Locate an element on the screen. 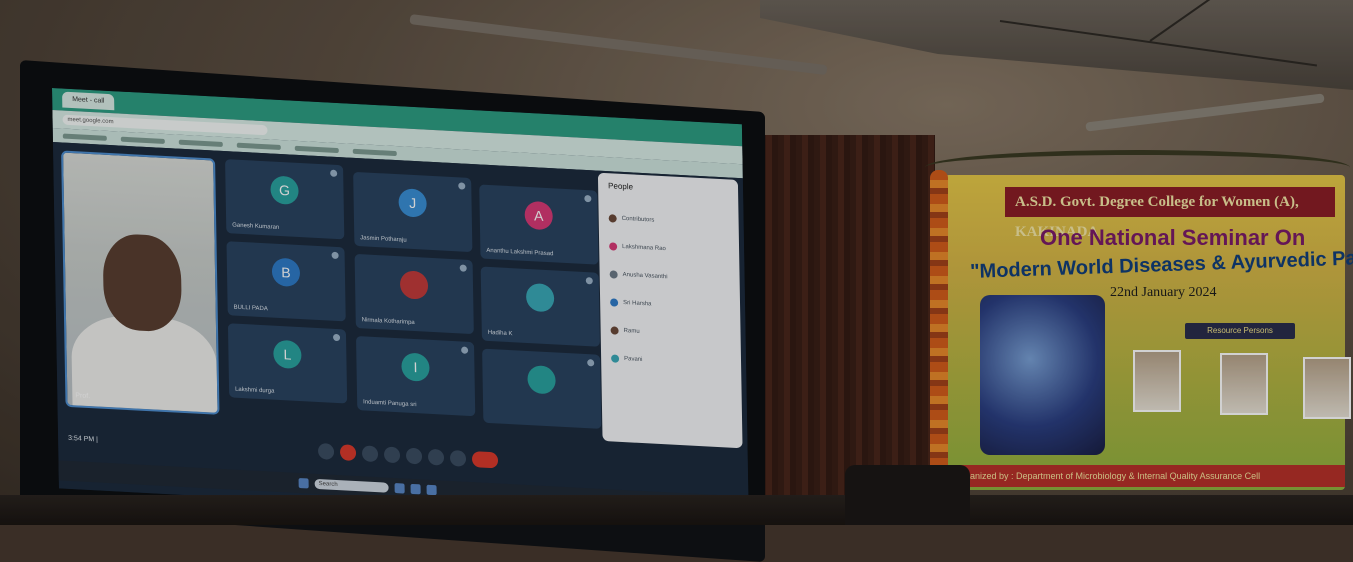 The height and width of the screenshot is (562, 1353). participant-name: Induamti Panuga sri is located at coordinates (390, 404).